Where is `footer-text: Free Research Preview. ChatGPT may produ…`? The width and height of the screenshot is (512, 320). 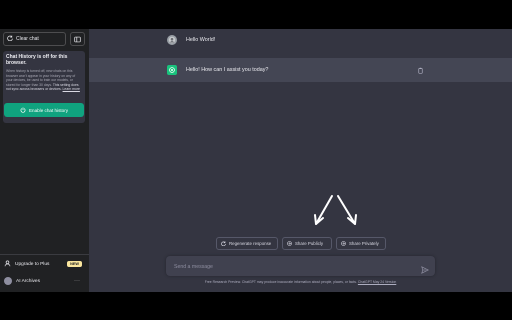
footer-text: Free Research Preview. ChatGPT may produ… is located at coordinates (280, 282).